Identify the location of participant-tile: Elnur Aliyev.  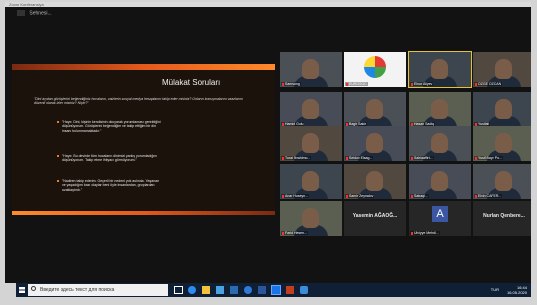
(440, 69).